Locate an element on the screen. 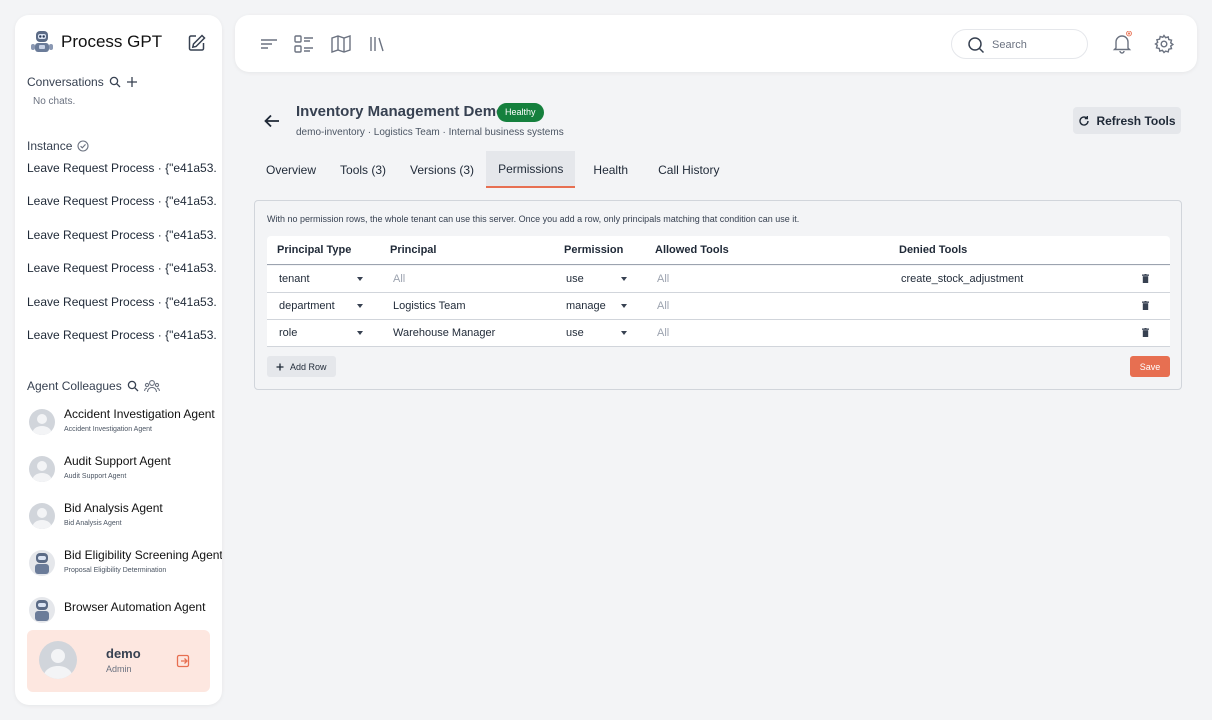 Image resolution: width=1212 pixels, height=720 pixels. tab-health: Health is located at coordinates (610, 169).